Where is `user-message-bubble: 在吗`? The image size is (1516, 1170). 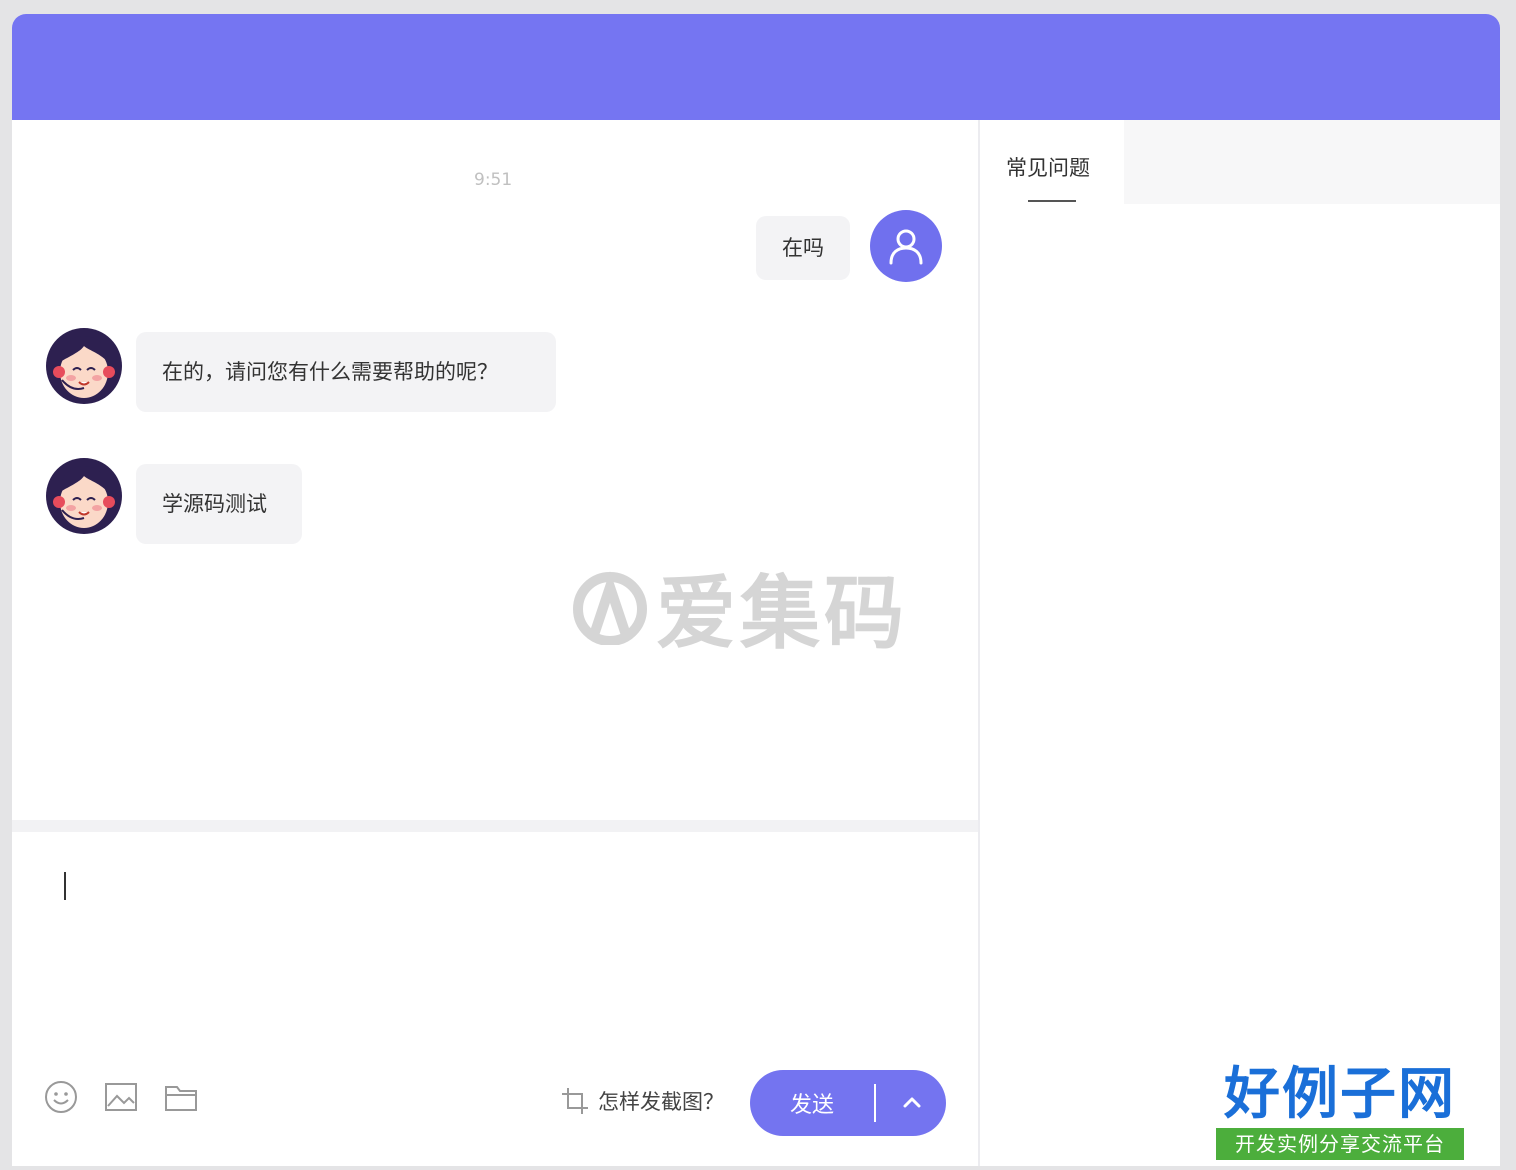
user-message-bubble: 在吗 is located at coordinates (803, 248).